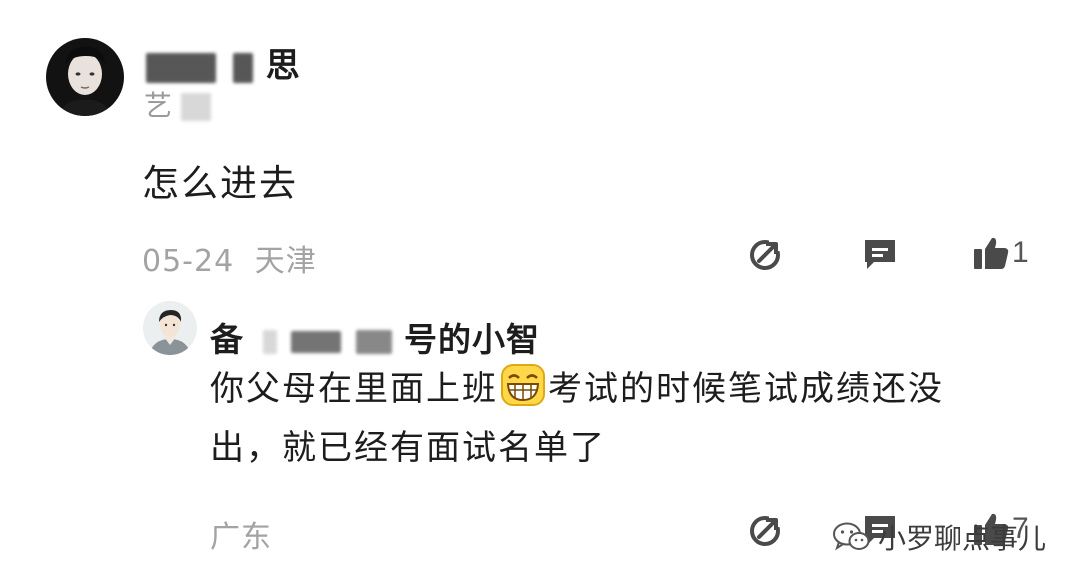 The width and height of the screenshot is (1080, 587). I want to click on reply-share-button, so click(766, 530).